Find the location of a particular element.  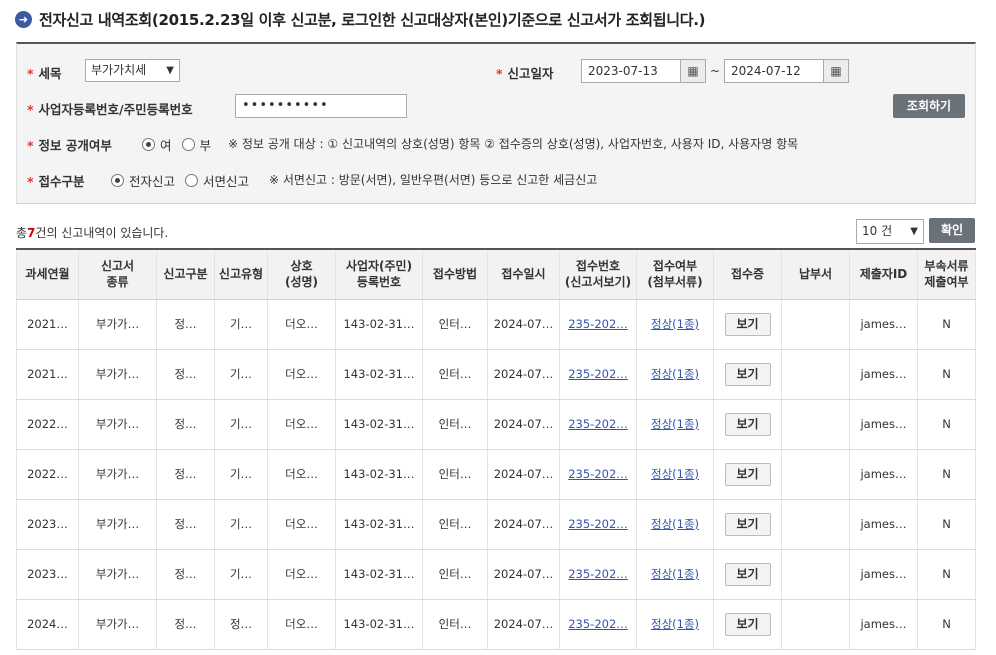

column-header-line: (첨부서류) is located at coordinates (675, 282).